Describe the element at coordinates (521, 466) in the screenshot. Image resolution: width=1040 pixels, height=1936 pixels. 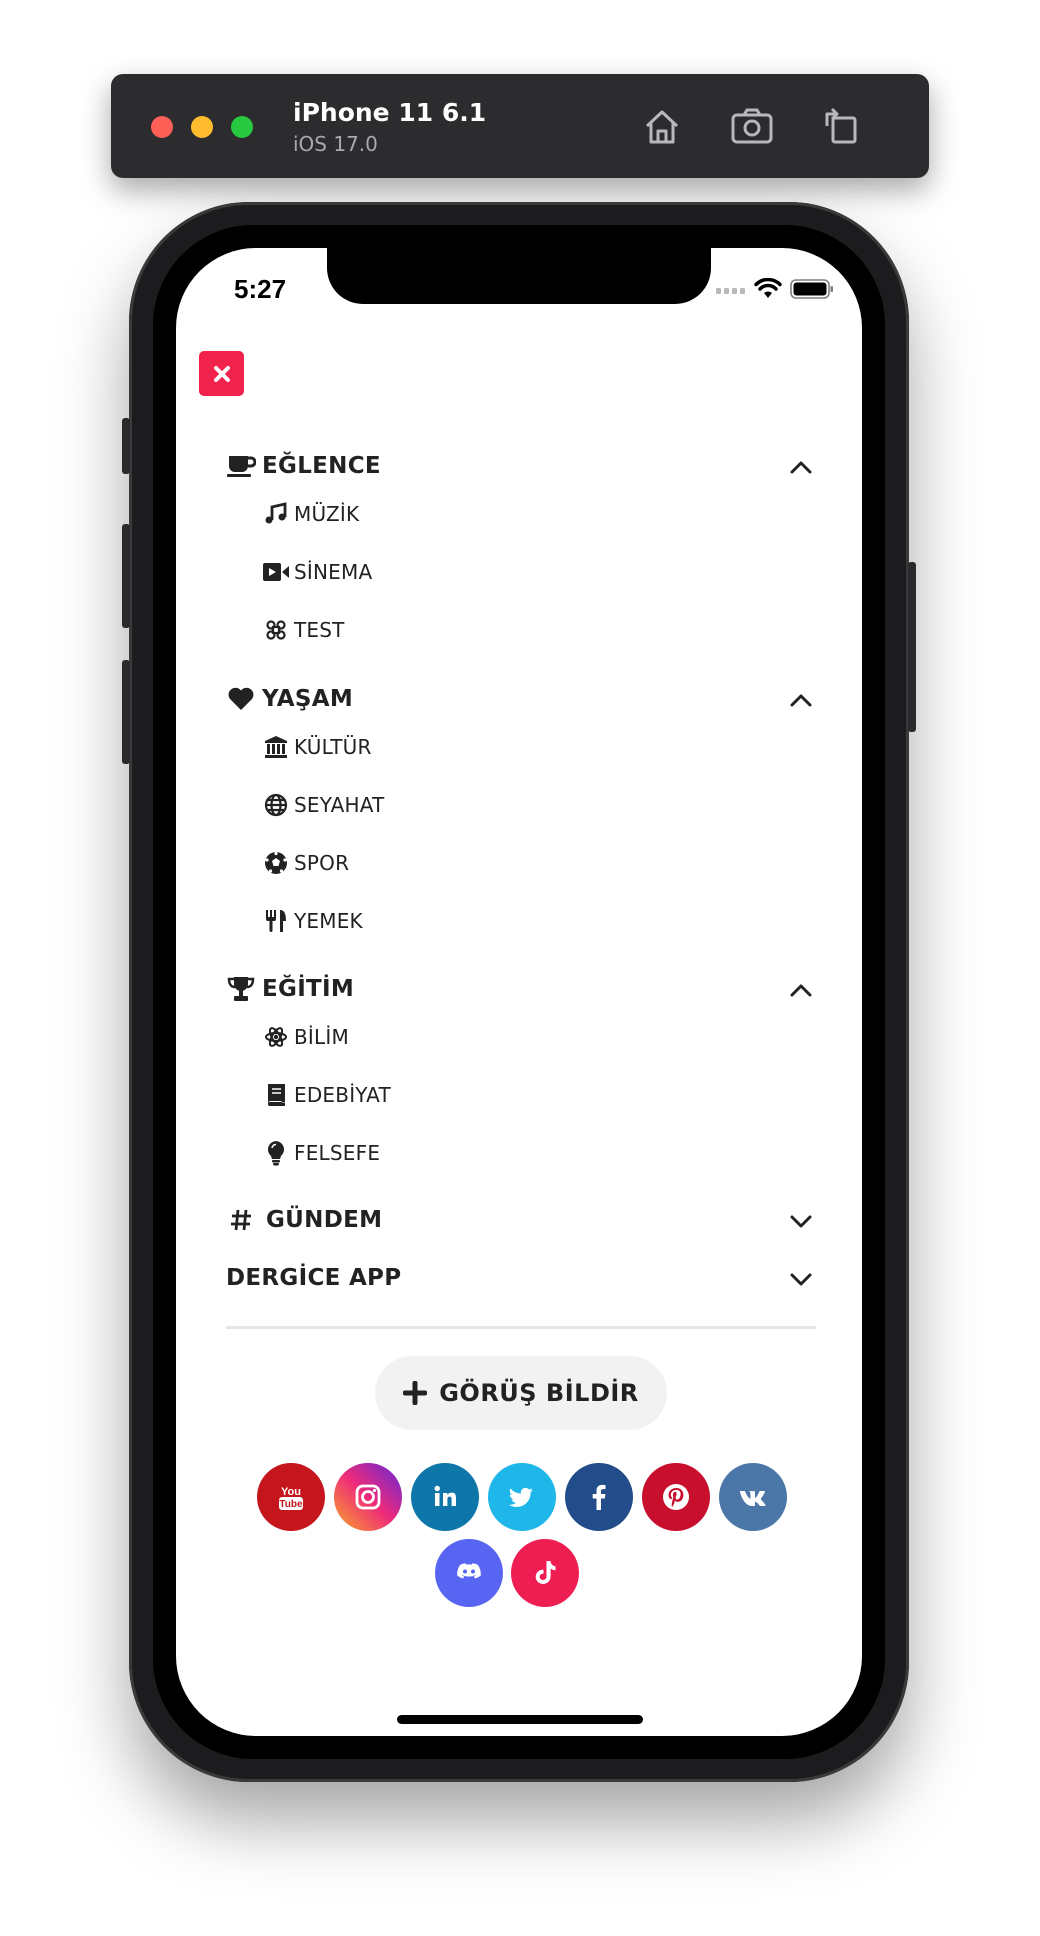
I see `section-eglence: EĞLENCE` at that location.